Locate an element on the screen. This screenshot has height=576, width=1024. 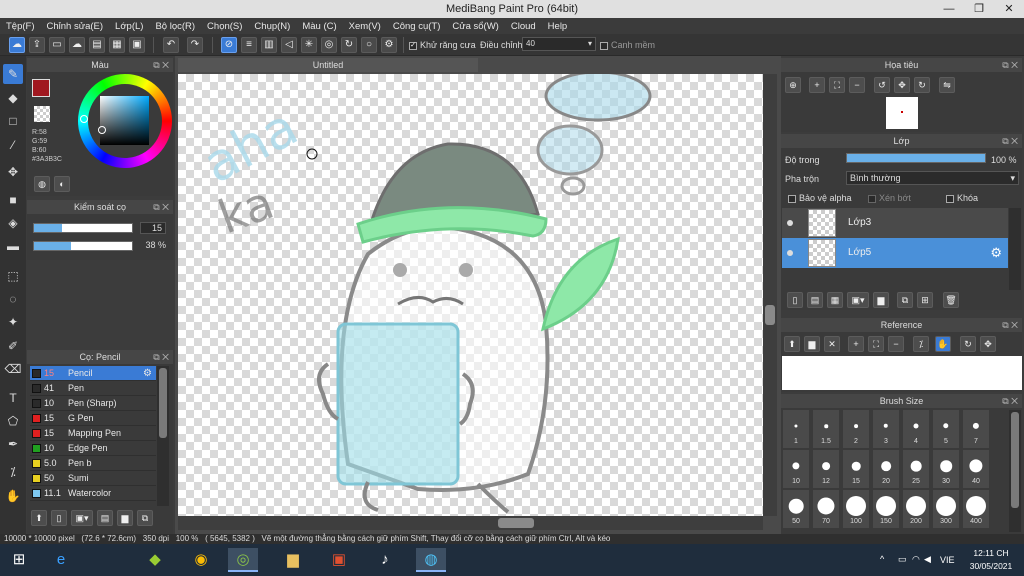
snap-off-icon: ⊘ is located at coordinates (229, 45).